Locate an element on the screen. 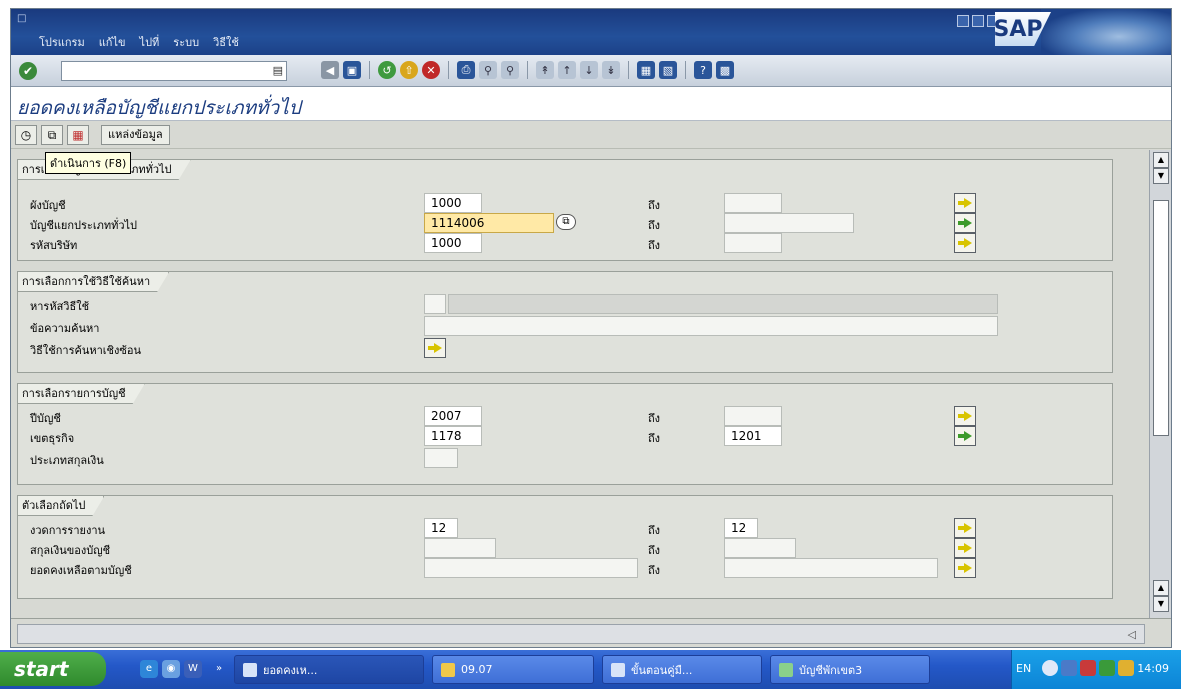 This screenshot has height=689, width=1181. first-page-icon: ↟ is located at coordinates (545, 70).